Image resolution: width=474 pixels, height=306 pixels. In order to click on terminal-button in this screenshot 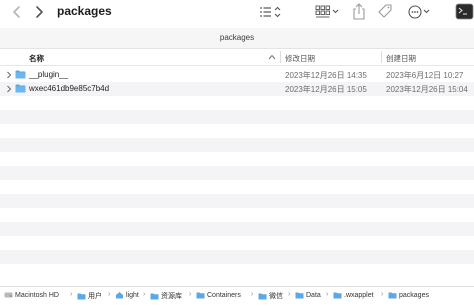, I will do `click(464, 13)`.